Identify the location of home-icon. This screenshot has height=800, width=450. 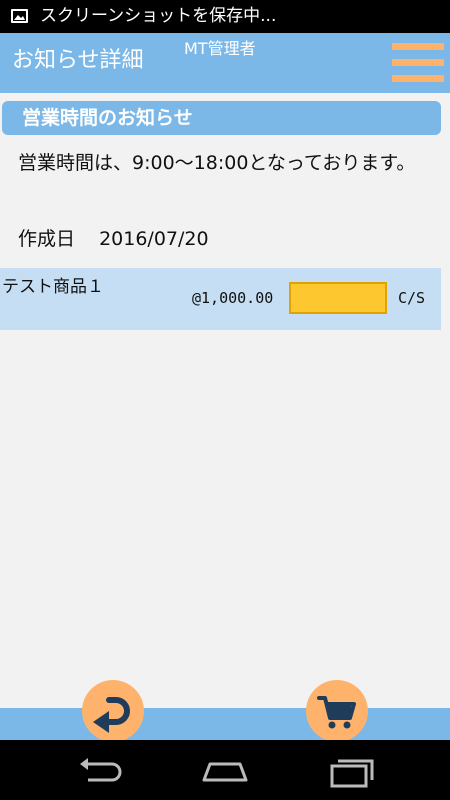
(225, 771).